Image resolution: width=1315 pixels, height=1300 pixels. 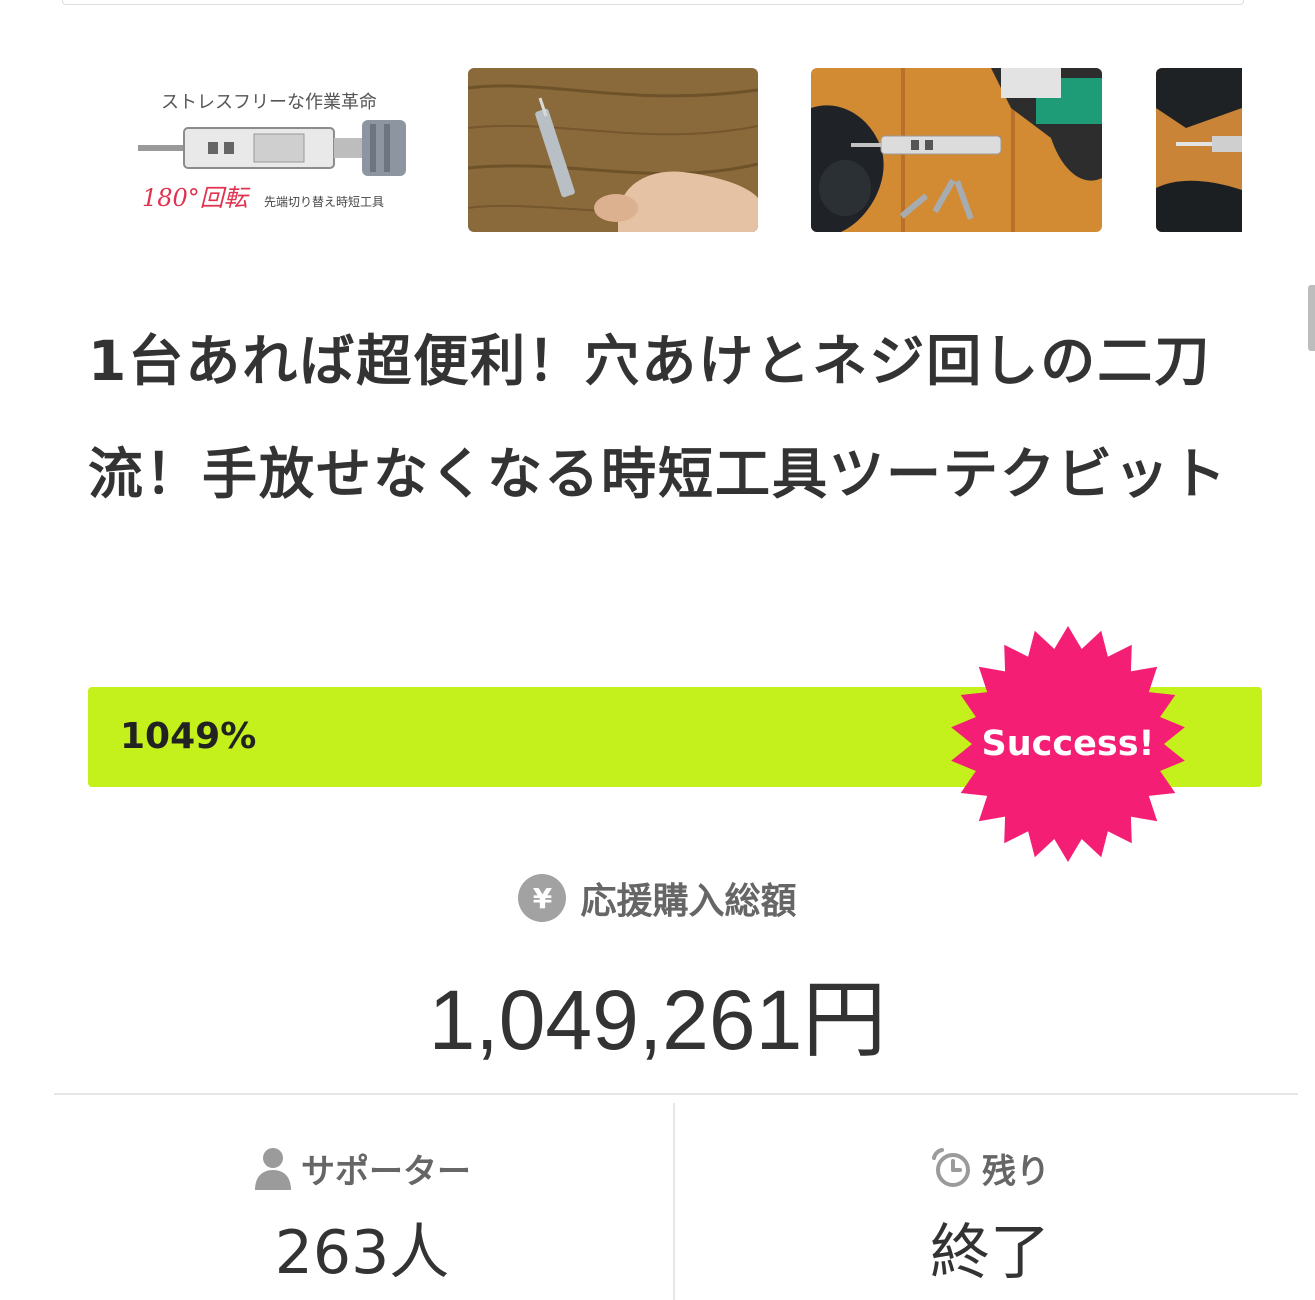 What do you see at coordinates (657, 1020) in the screenshot?
I see `total-amount: 1,049,261円` at bounding box center [657, 1020].